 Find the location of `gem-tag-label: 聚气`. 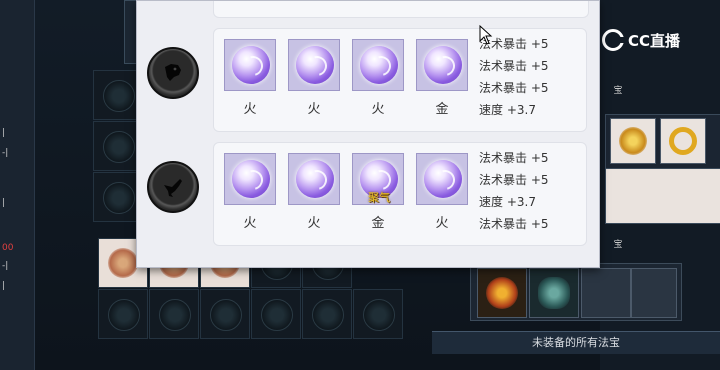

gem-tag-label: 聚气 is located at coordinates (379, 197).